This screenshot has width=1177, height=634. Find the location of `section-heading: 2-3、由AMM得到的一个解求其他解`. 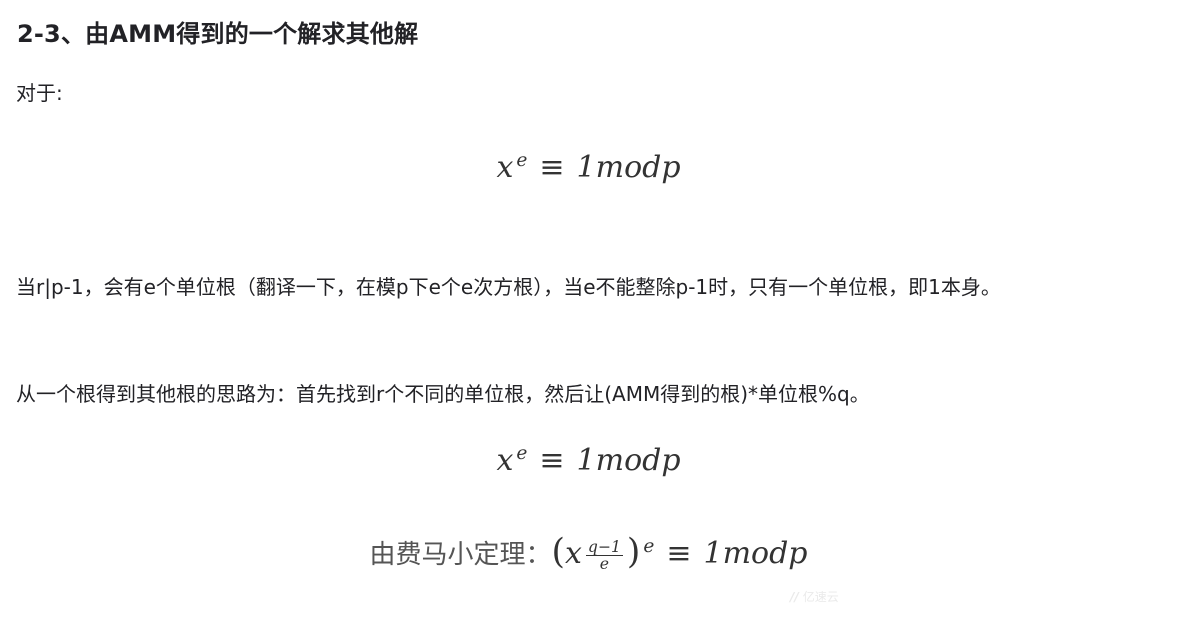

section-heading: 2-3、由AMM得到的一个解求其他解 is located at coordinates (218, 34).